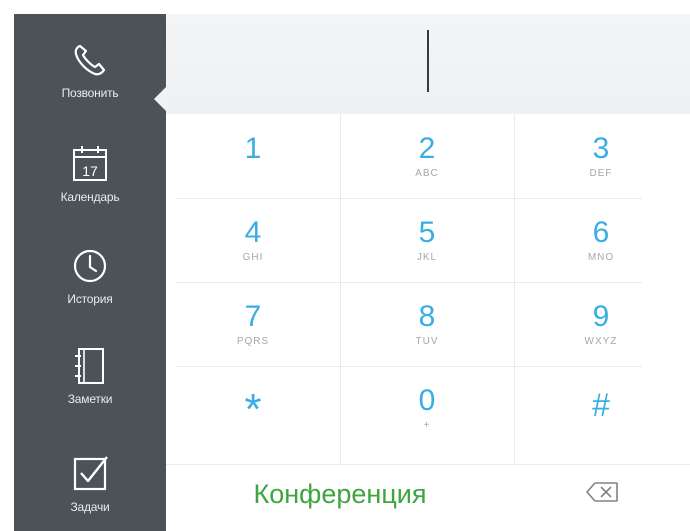 Image resolution: width=690 pixels, height=531 pixels. What do you see at coordinates (601, 232) in the screenshot?
I see `key-digit: 6` at bounding box center [601, 232].